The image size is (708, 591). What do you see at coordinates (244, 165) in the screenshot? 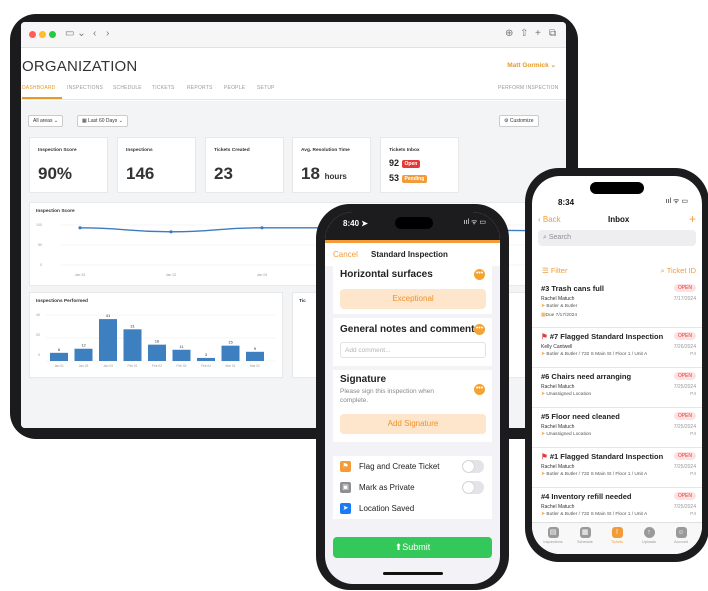
I see `kpi-tickets-created: Tickets Created 23` at bounding box center [244, 165].